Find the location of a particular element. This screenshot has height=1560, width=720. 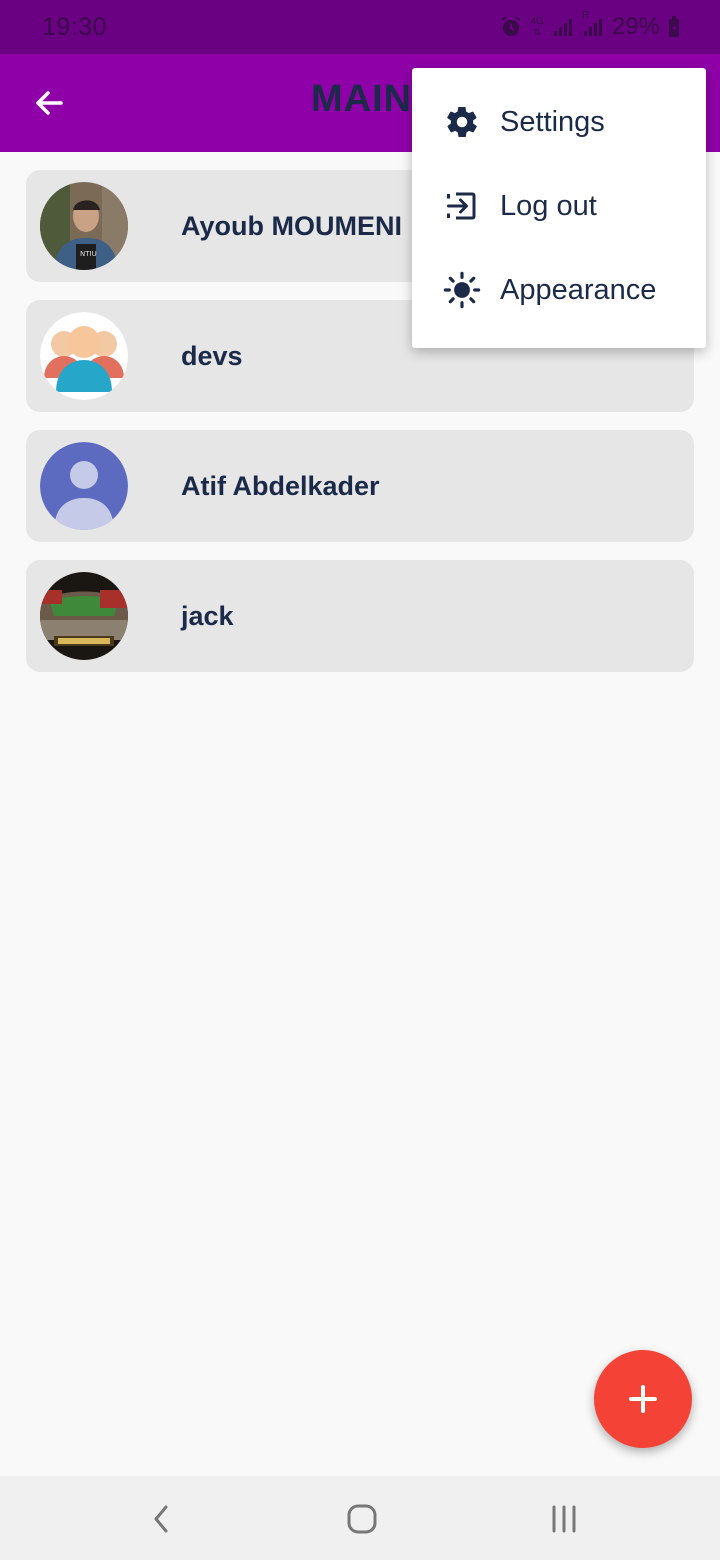

menu-item-logout: Log out is located at coordinates (559, 206).